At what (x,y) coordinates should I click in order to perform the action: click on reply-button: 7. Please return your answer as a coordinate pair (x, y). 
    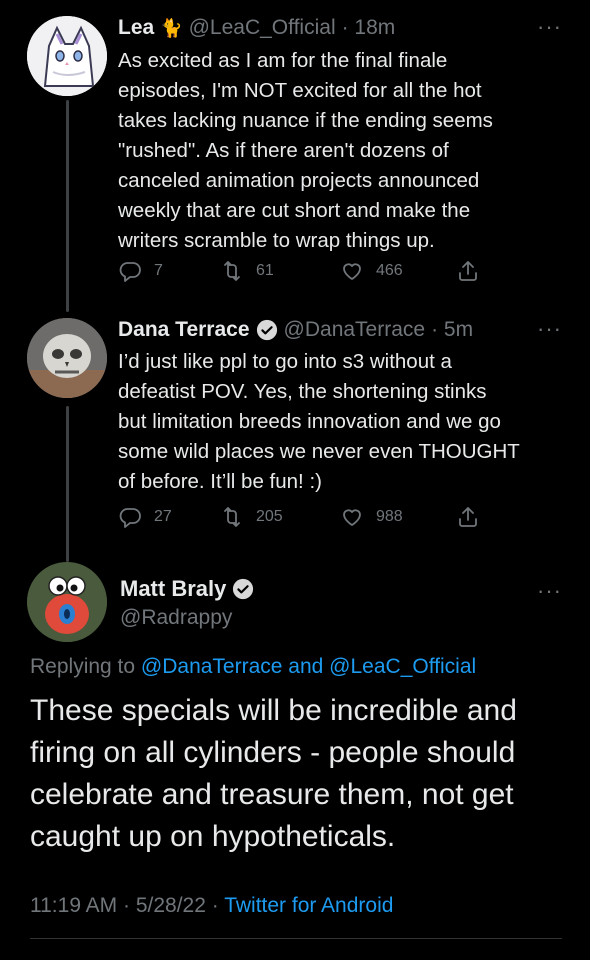
    Looking at the image, I should click on (169, 271).